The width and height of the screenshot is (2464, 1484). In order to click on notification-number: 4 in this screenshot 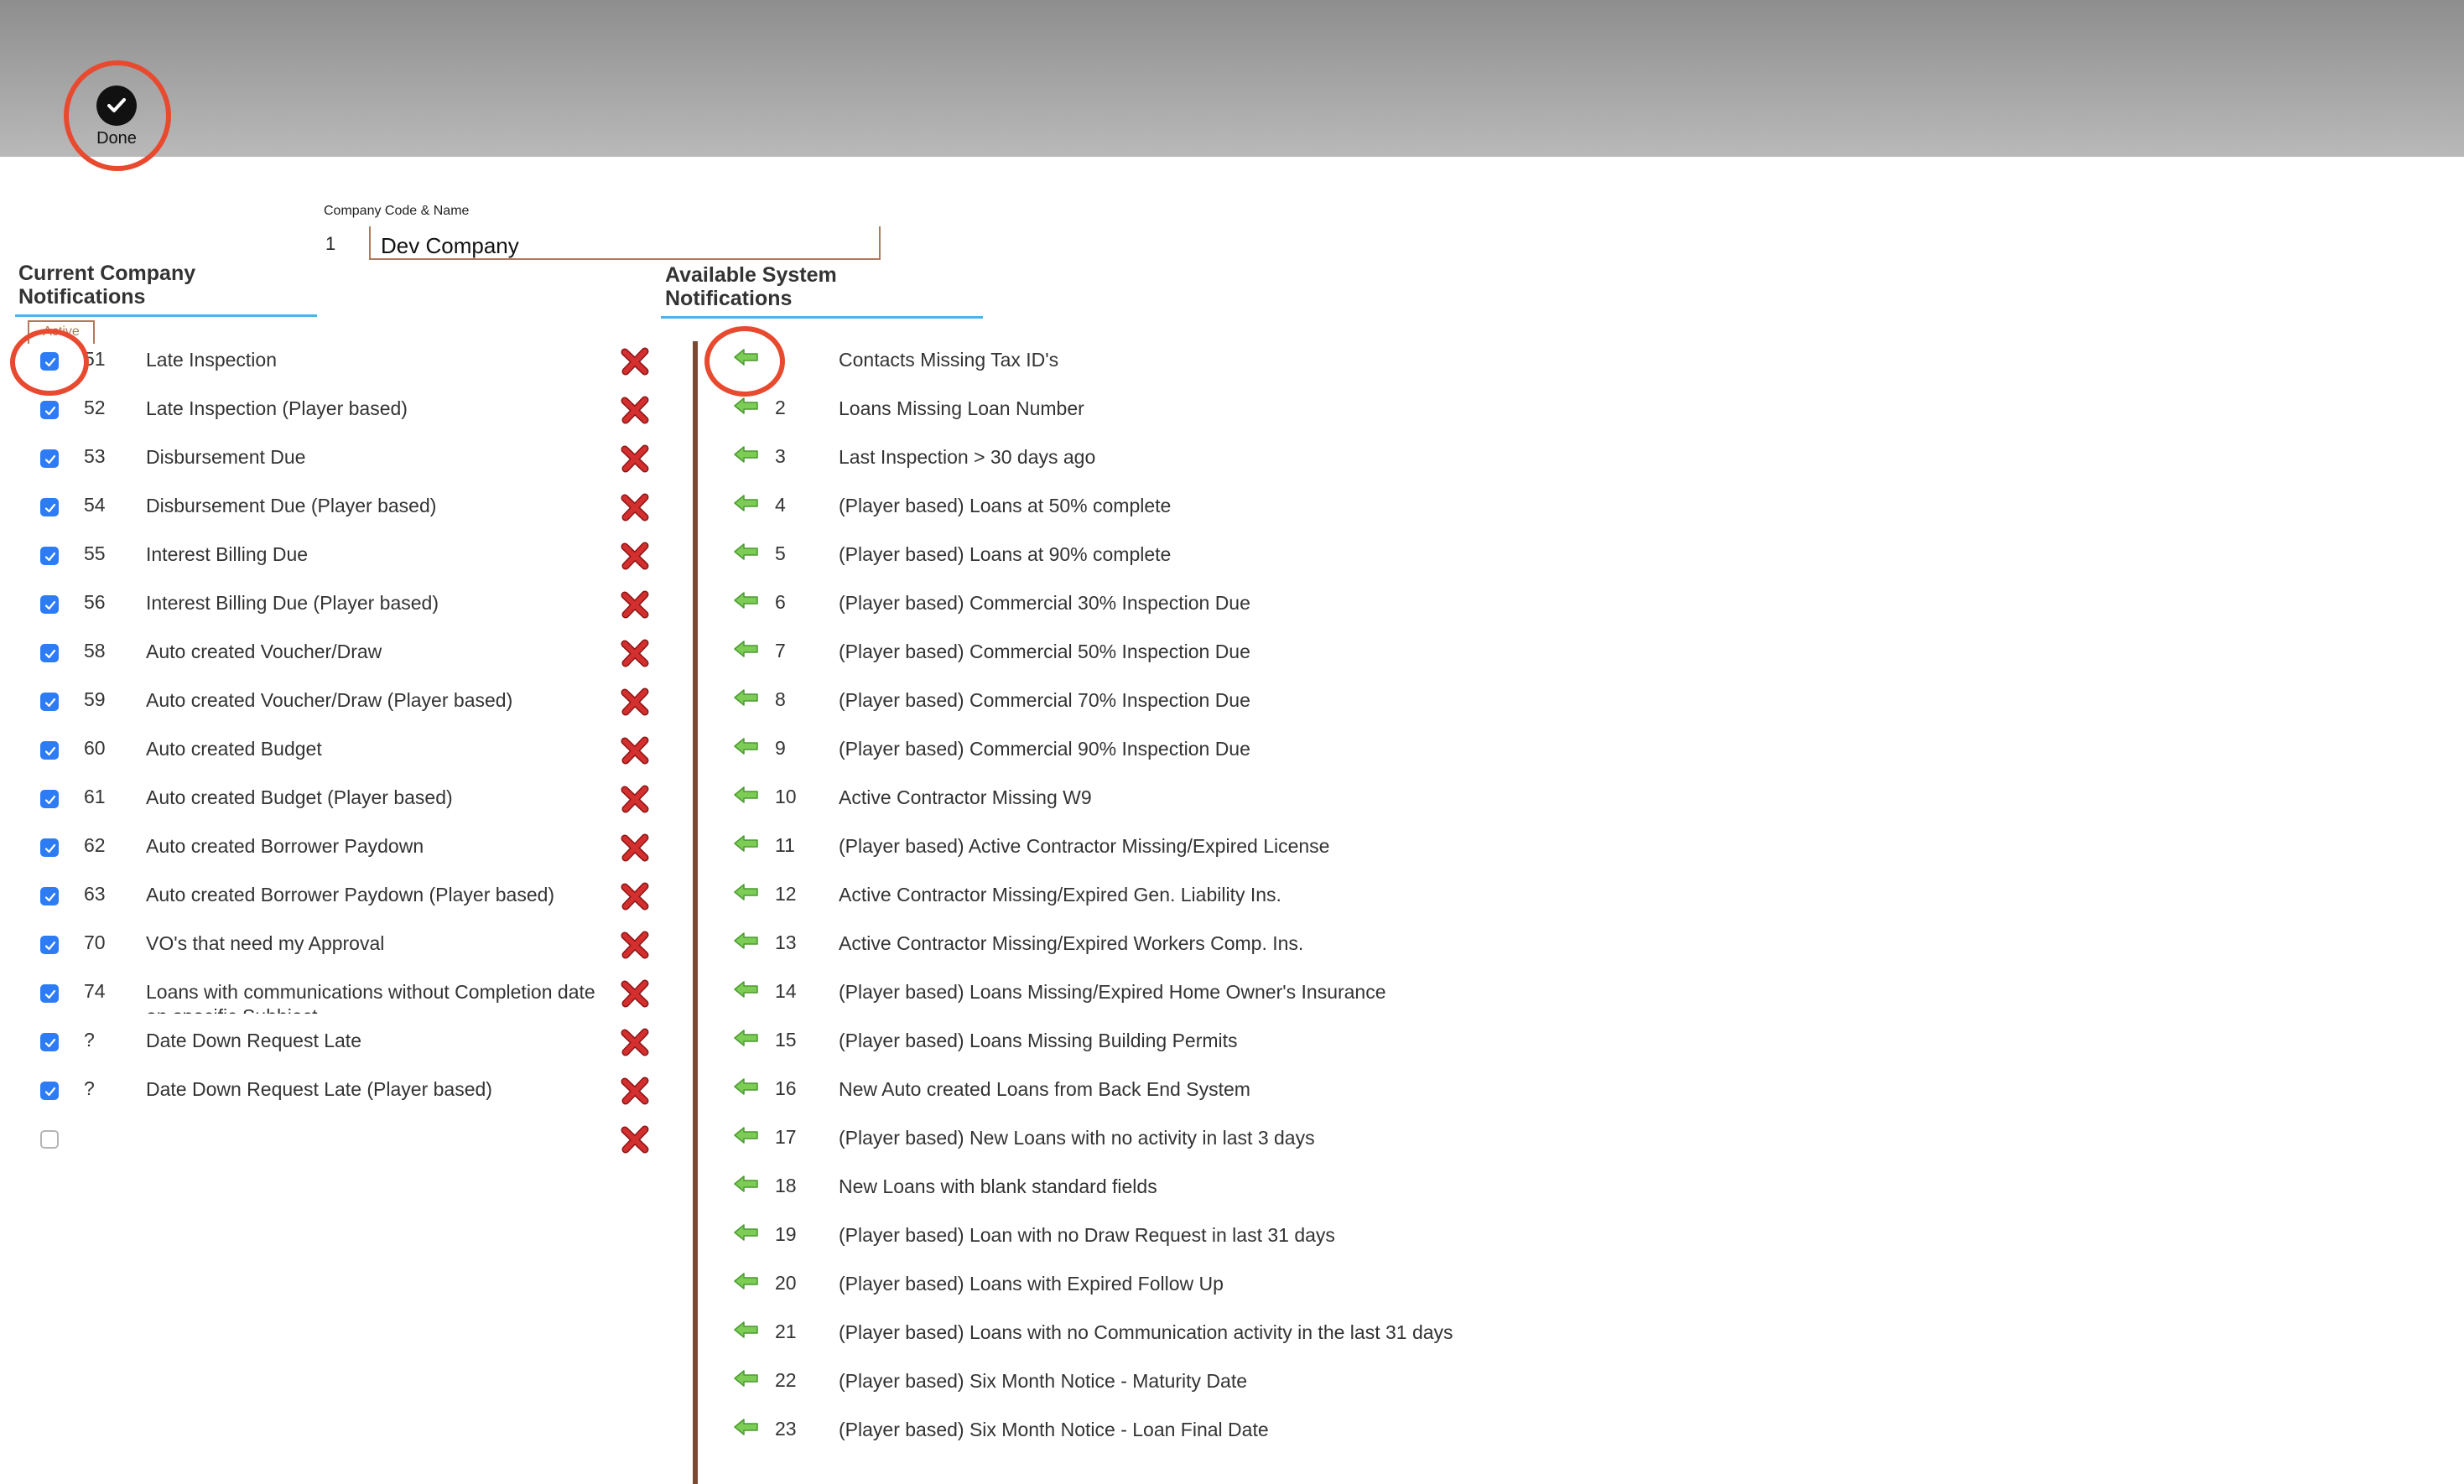, I will do `click(780, 505)`.